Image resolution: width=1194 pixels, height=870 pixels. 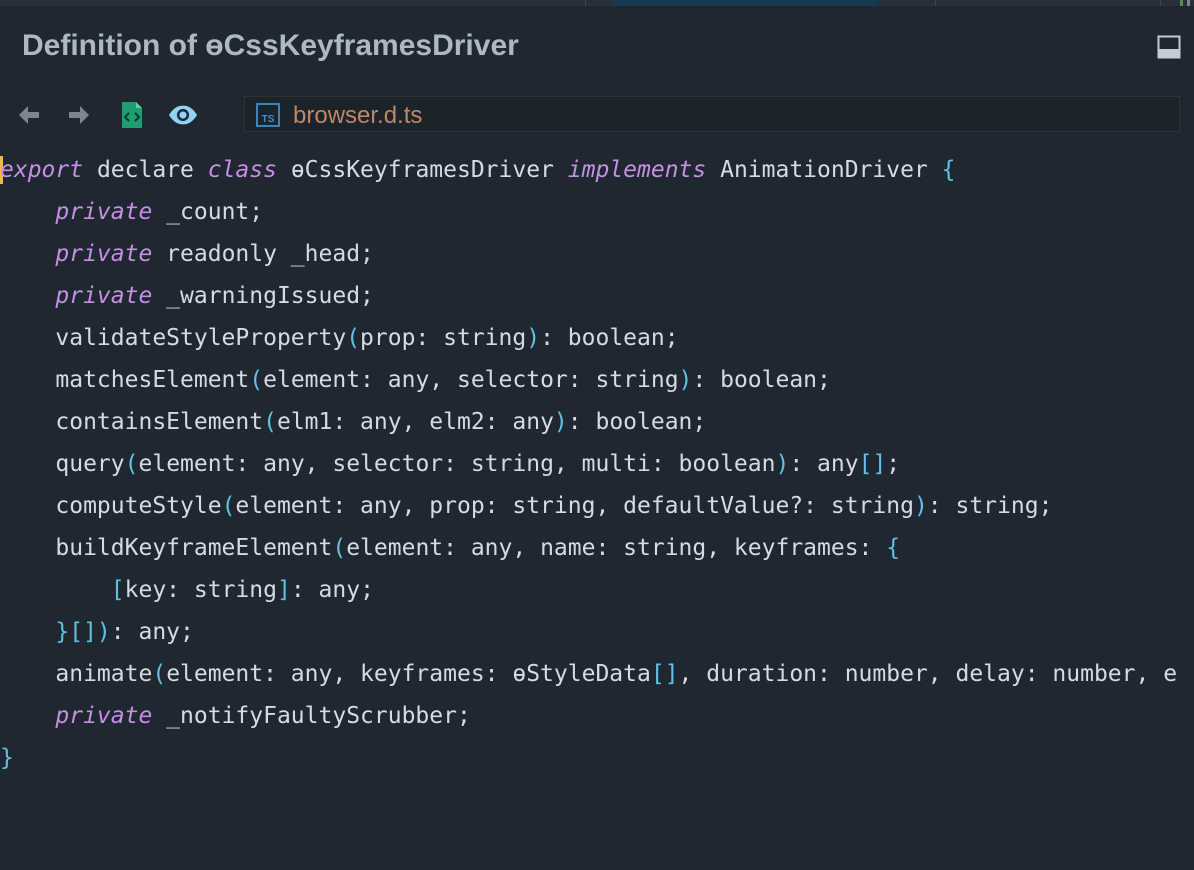 What do you see at coordinates (422, 170) in the screenshot?
I see `code-text: ɵCssKeyframesDriver` at bounding box center [422, 170].